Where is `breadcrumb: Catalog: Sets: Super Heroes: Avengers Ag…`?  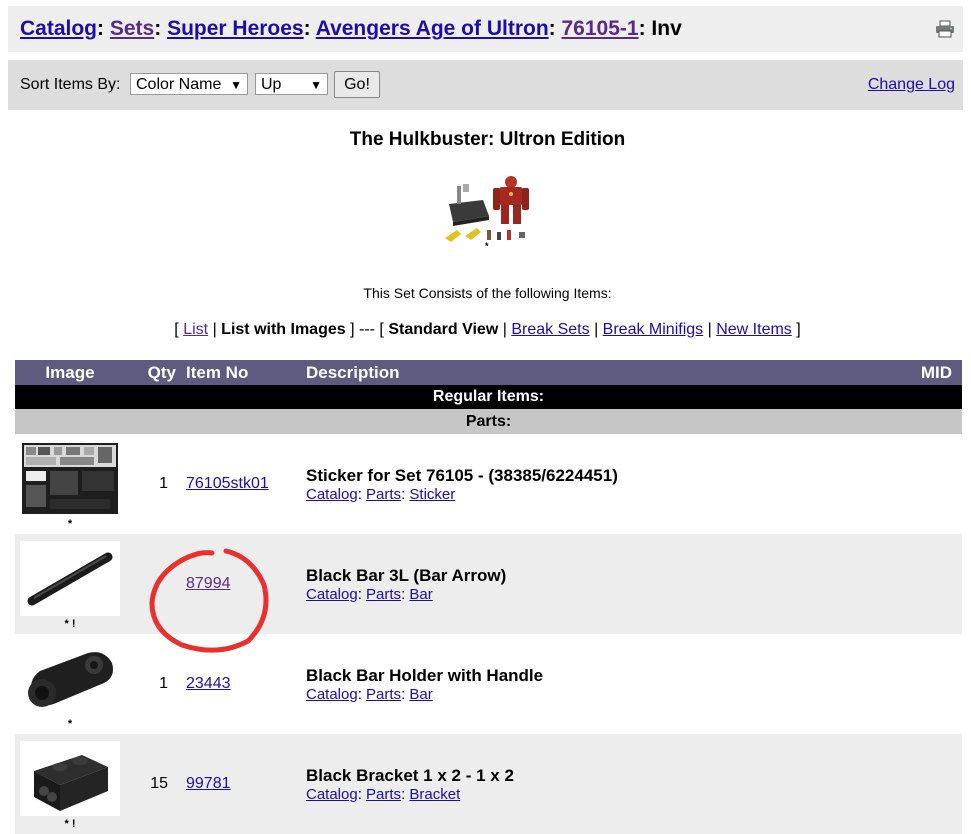
breadcrumb: Catalog: Sets: Super Heroes: Avengers Ag… is located at coordinates (351, 29).